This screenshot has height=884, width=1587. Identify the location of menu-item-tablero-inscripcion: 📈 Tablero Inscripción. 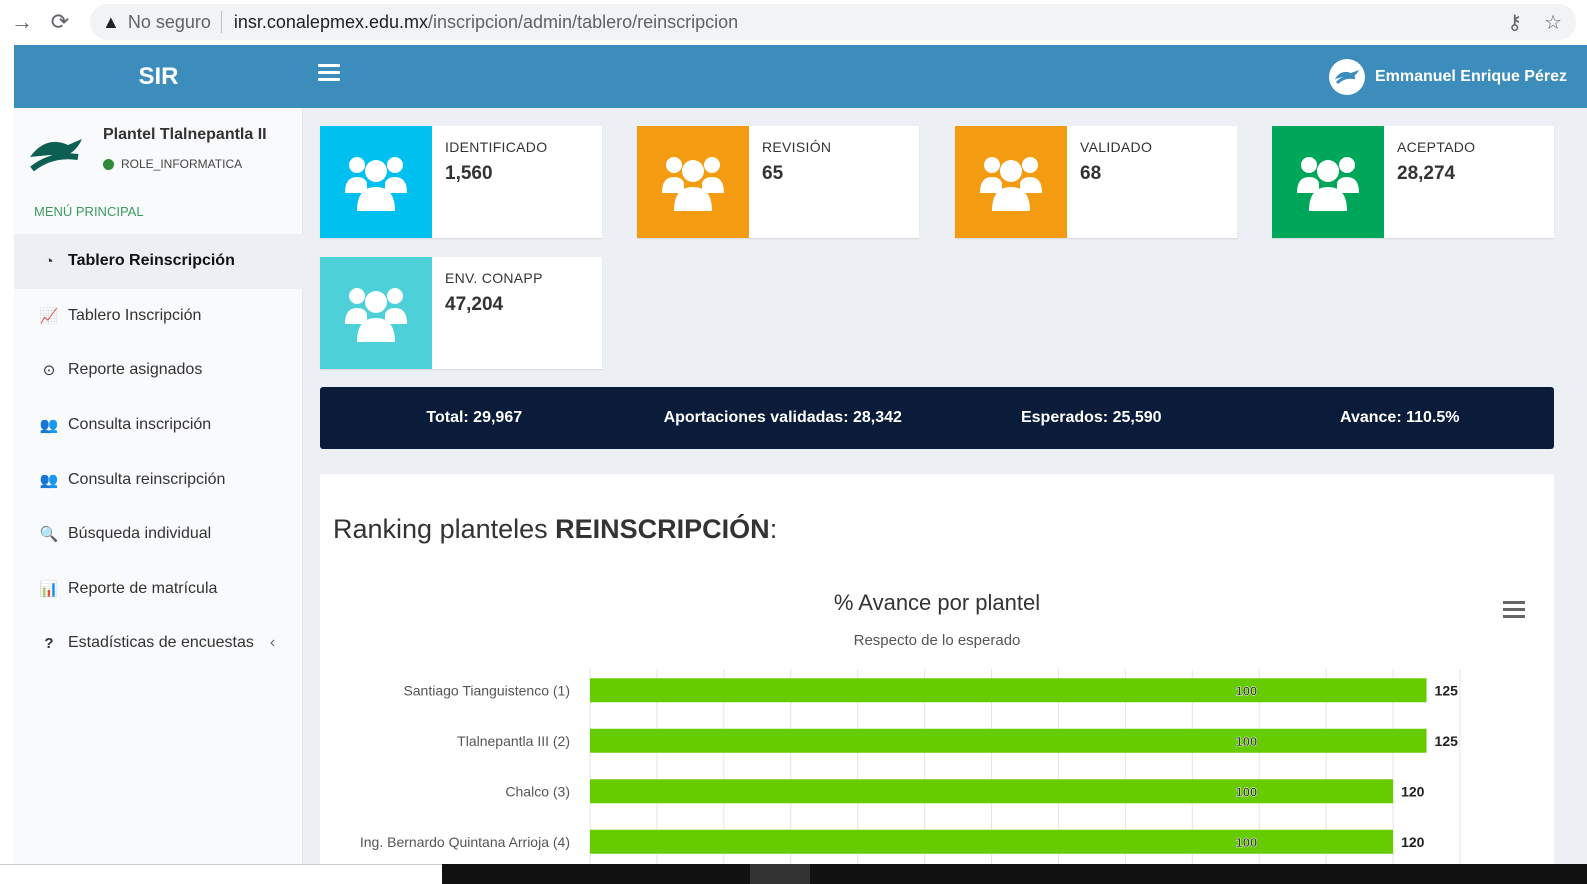
(158, 316).